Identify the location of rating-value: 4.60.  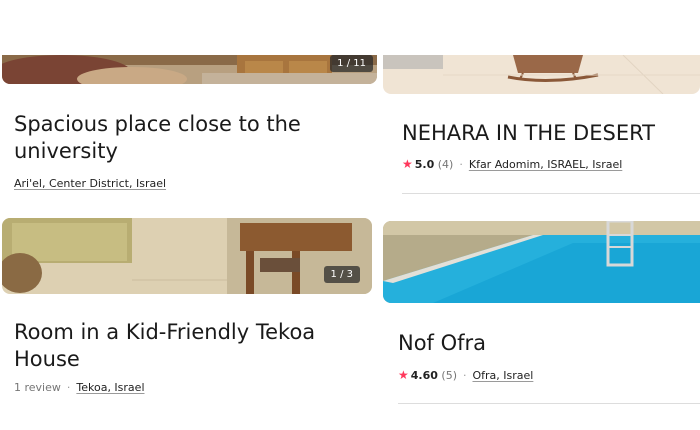
(424, 375).